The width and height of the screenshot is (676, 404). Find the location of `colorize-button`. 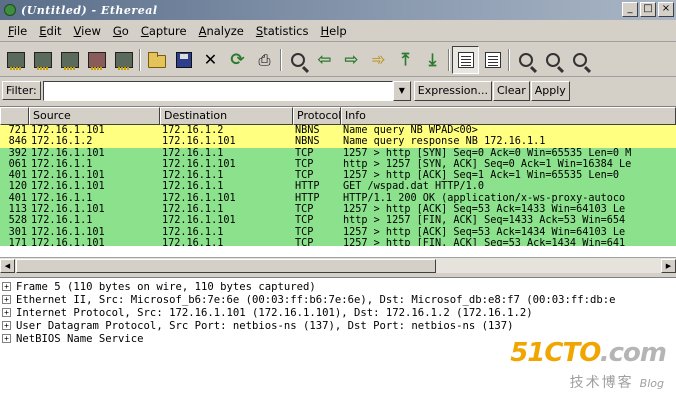

colorize-button is located at coordinates (465, 59).